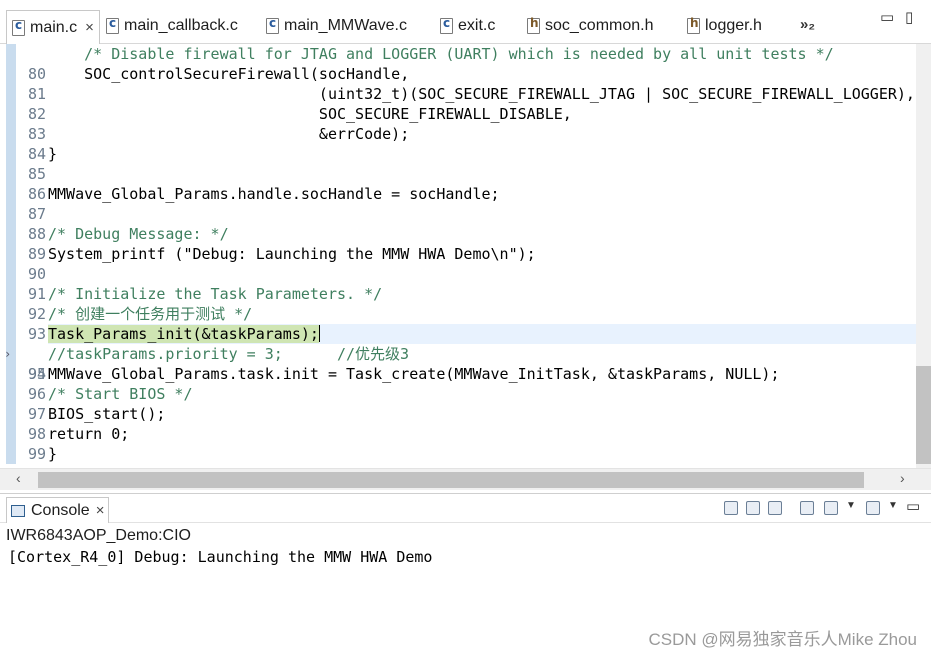 The image size is (931, 656). Describe the element at coordinates (319, 333) in the screenshot. I see `text-cursor` at that location.